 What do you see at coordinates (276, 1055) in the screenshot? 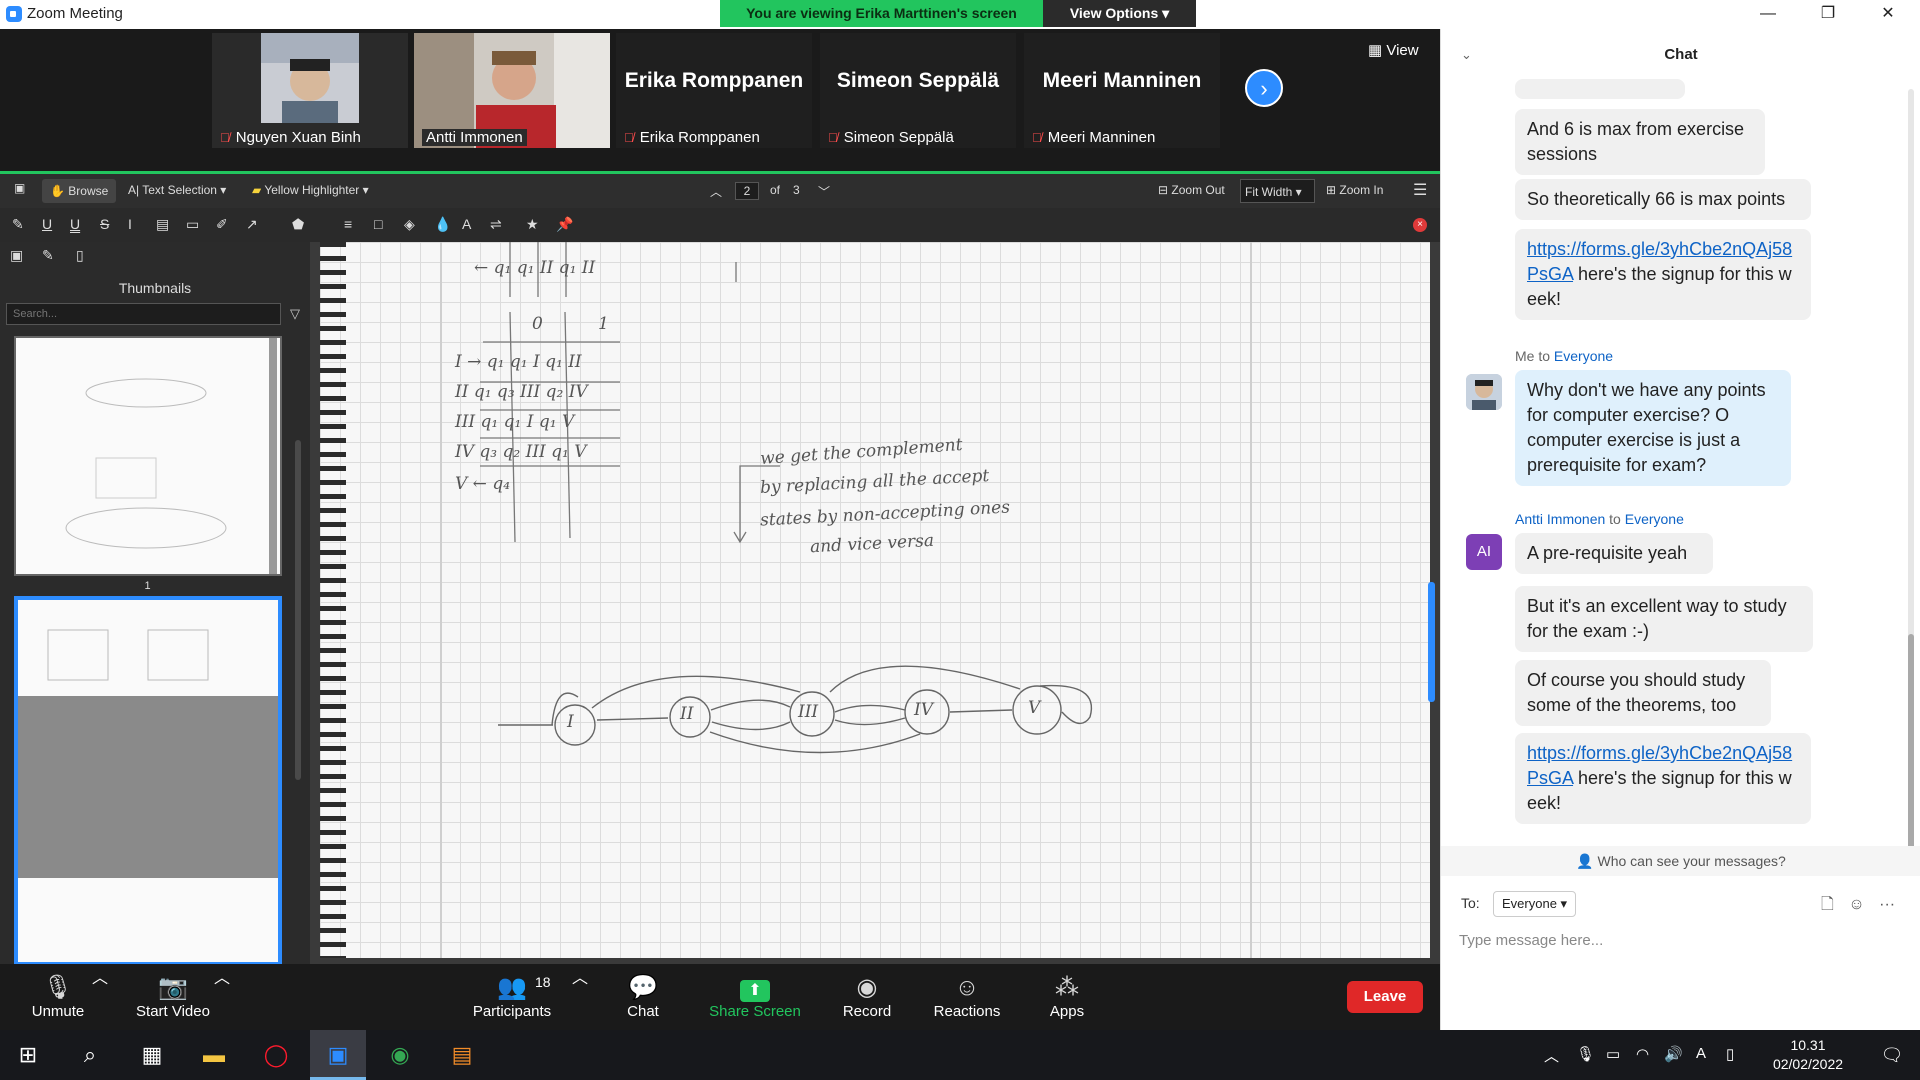
I see `opera-icon: ◯` at bounding box center [276, 1055].